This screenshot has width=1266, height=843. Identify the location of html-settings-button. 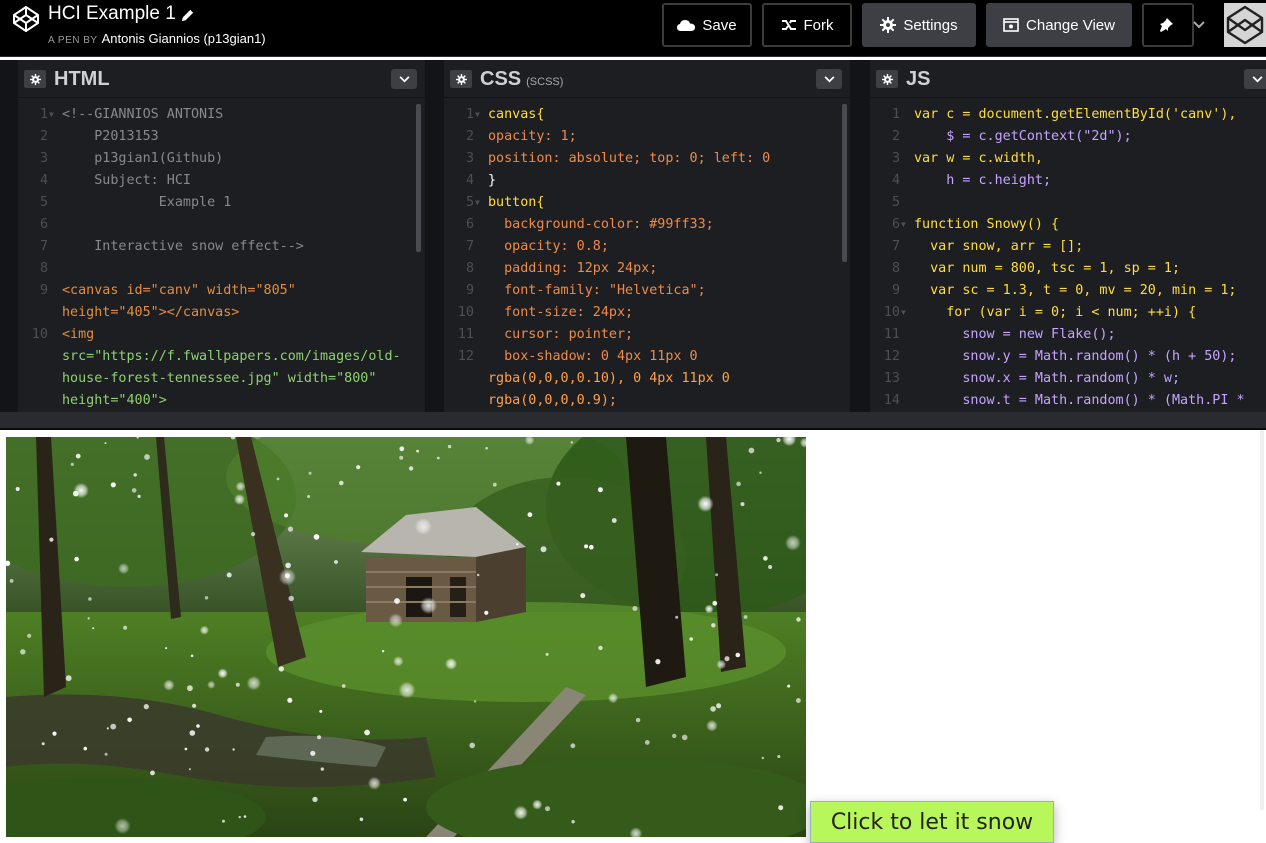
(35, 79).